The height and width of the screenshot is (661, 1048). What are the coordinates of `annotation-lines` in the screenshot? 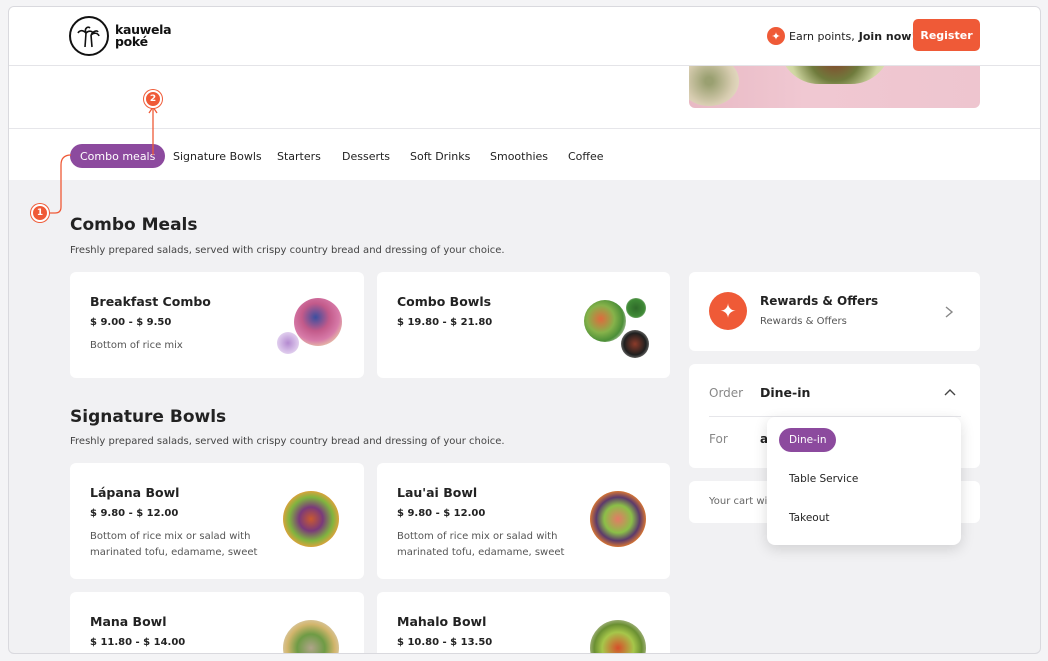 It's located at (102, 159).